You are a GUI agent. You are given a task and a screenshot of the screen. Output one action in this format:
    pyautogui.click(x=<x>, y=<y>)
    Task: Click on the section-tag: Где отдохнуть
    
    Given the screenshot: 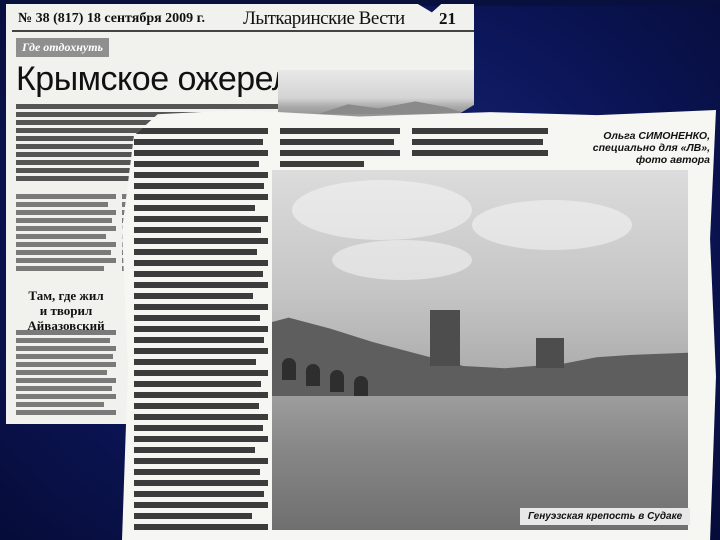 What is the action you would take?
    pyautogui.click(x=63, y=47)
    